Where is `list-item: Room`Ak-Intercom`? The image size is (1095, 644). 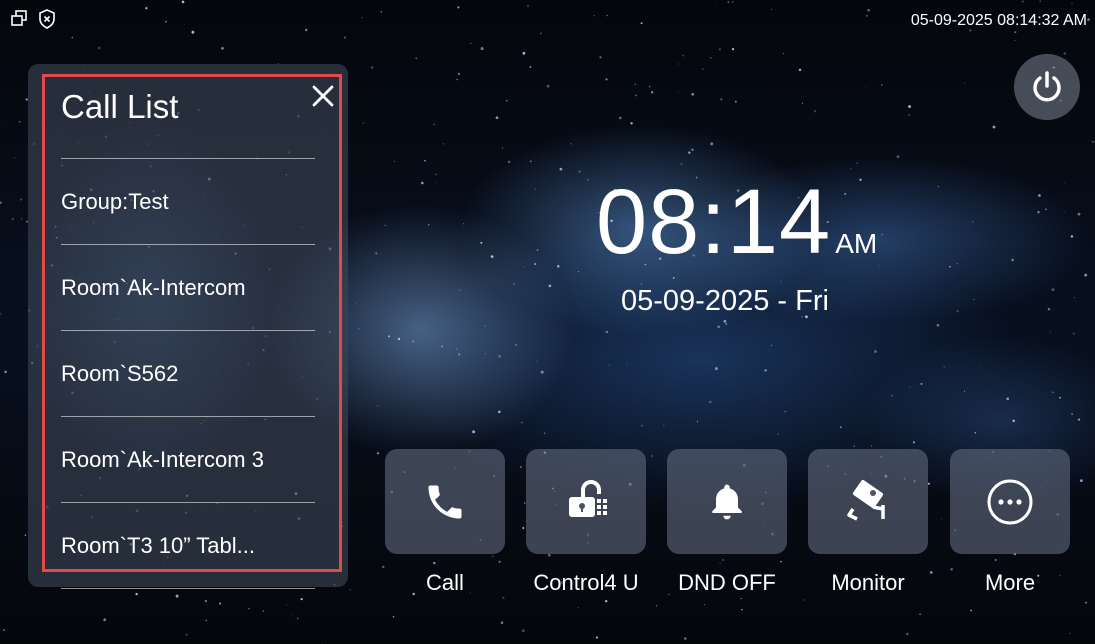
list-item: Room`Ak-Intercom is located at coordinates (188, 287).